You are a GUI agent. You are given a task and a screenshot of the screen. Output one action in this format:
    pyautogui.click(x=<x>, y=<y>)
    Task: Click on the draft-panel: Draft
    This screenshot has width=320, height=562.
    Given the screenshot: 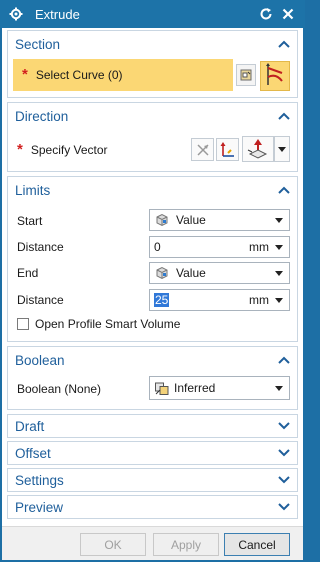 What is the action you would take?
    pyautogui.click(x=152, y=426)
    